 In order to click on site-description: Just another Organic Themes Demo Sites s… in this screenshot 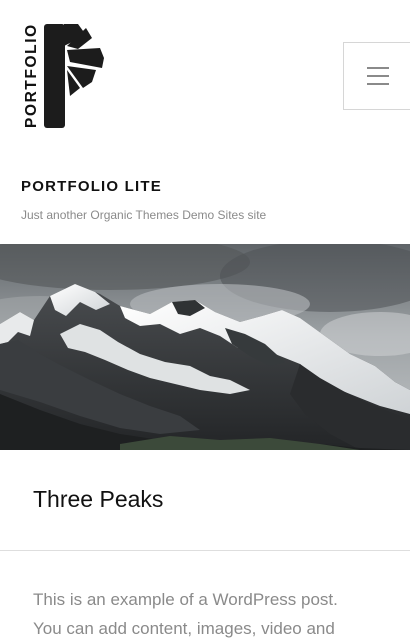, I will do `click(144, 215)`.